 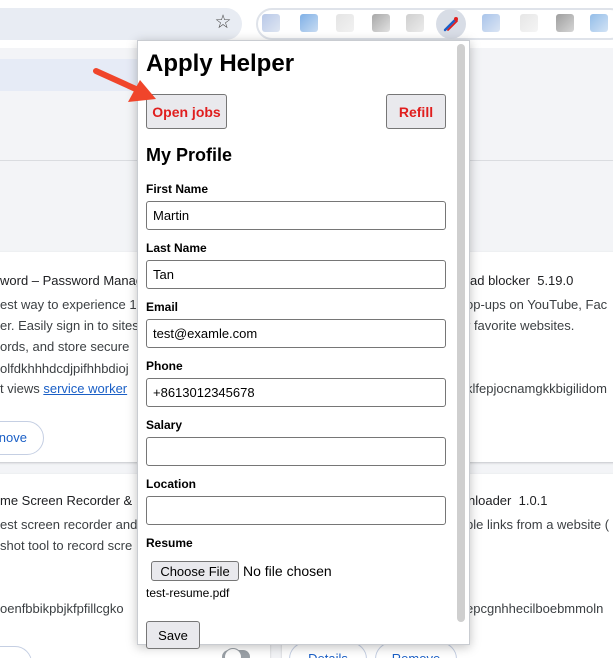 I want to click on section-title: My Profile, so click(x=189, y=155).